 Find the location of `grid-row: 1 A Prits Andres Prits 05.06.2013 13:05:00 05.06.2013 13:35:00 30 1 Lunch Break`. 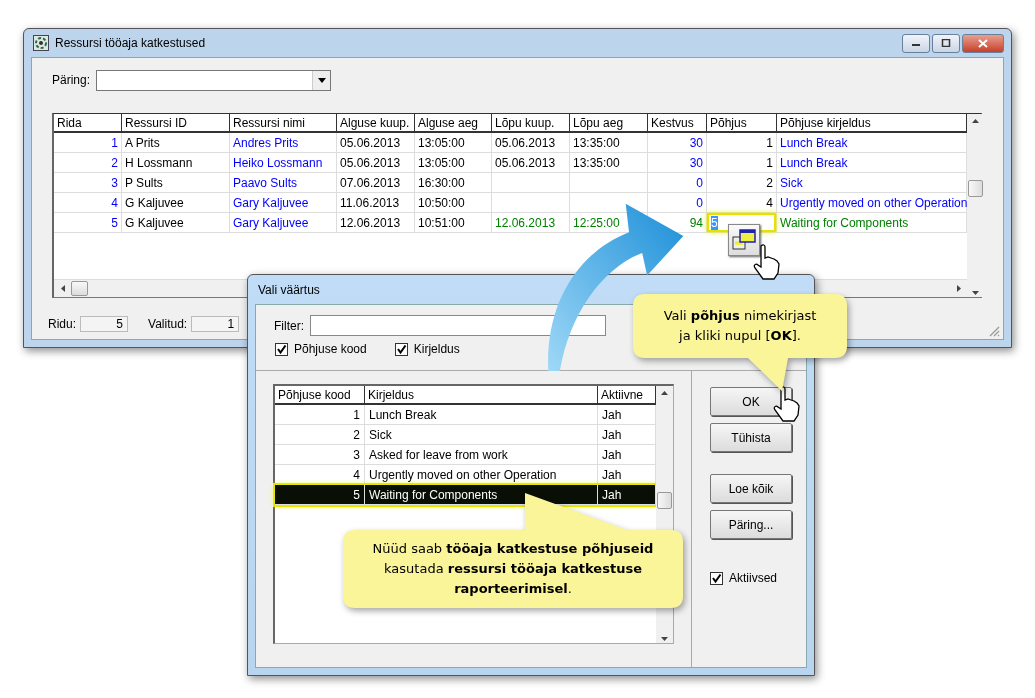

grid-row: 1 A Prits Andres Prits 05.06.2013 13:05:00 05.06.2013 13:35:00 30 1 Lunch Break is located at coordinates (510, 143).